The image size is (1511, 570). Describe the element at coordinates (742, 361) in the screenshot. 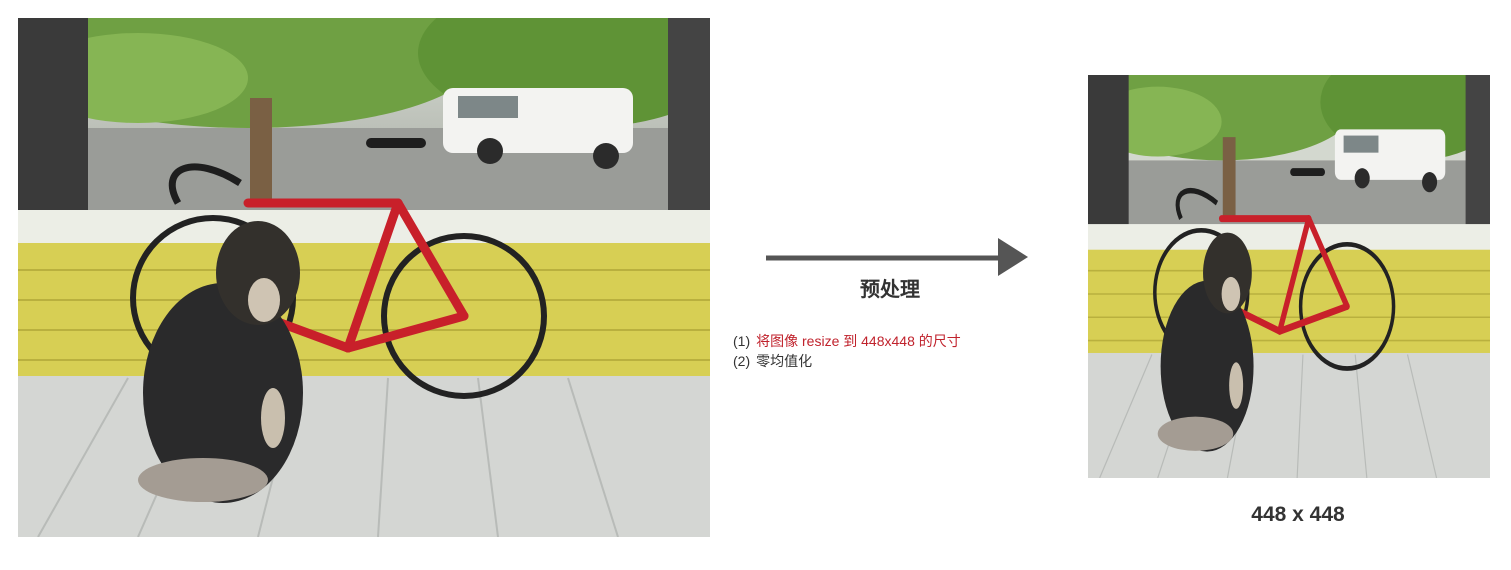

I see `step-index: (2)` at that location.